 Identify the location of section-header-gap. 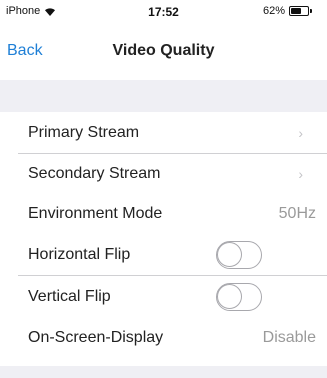
(163, 96).